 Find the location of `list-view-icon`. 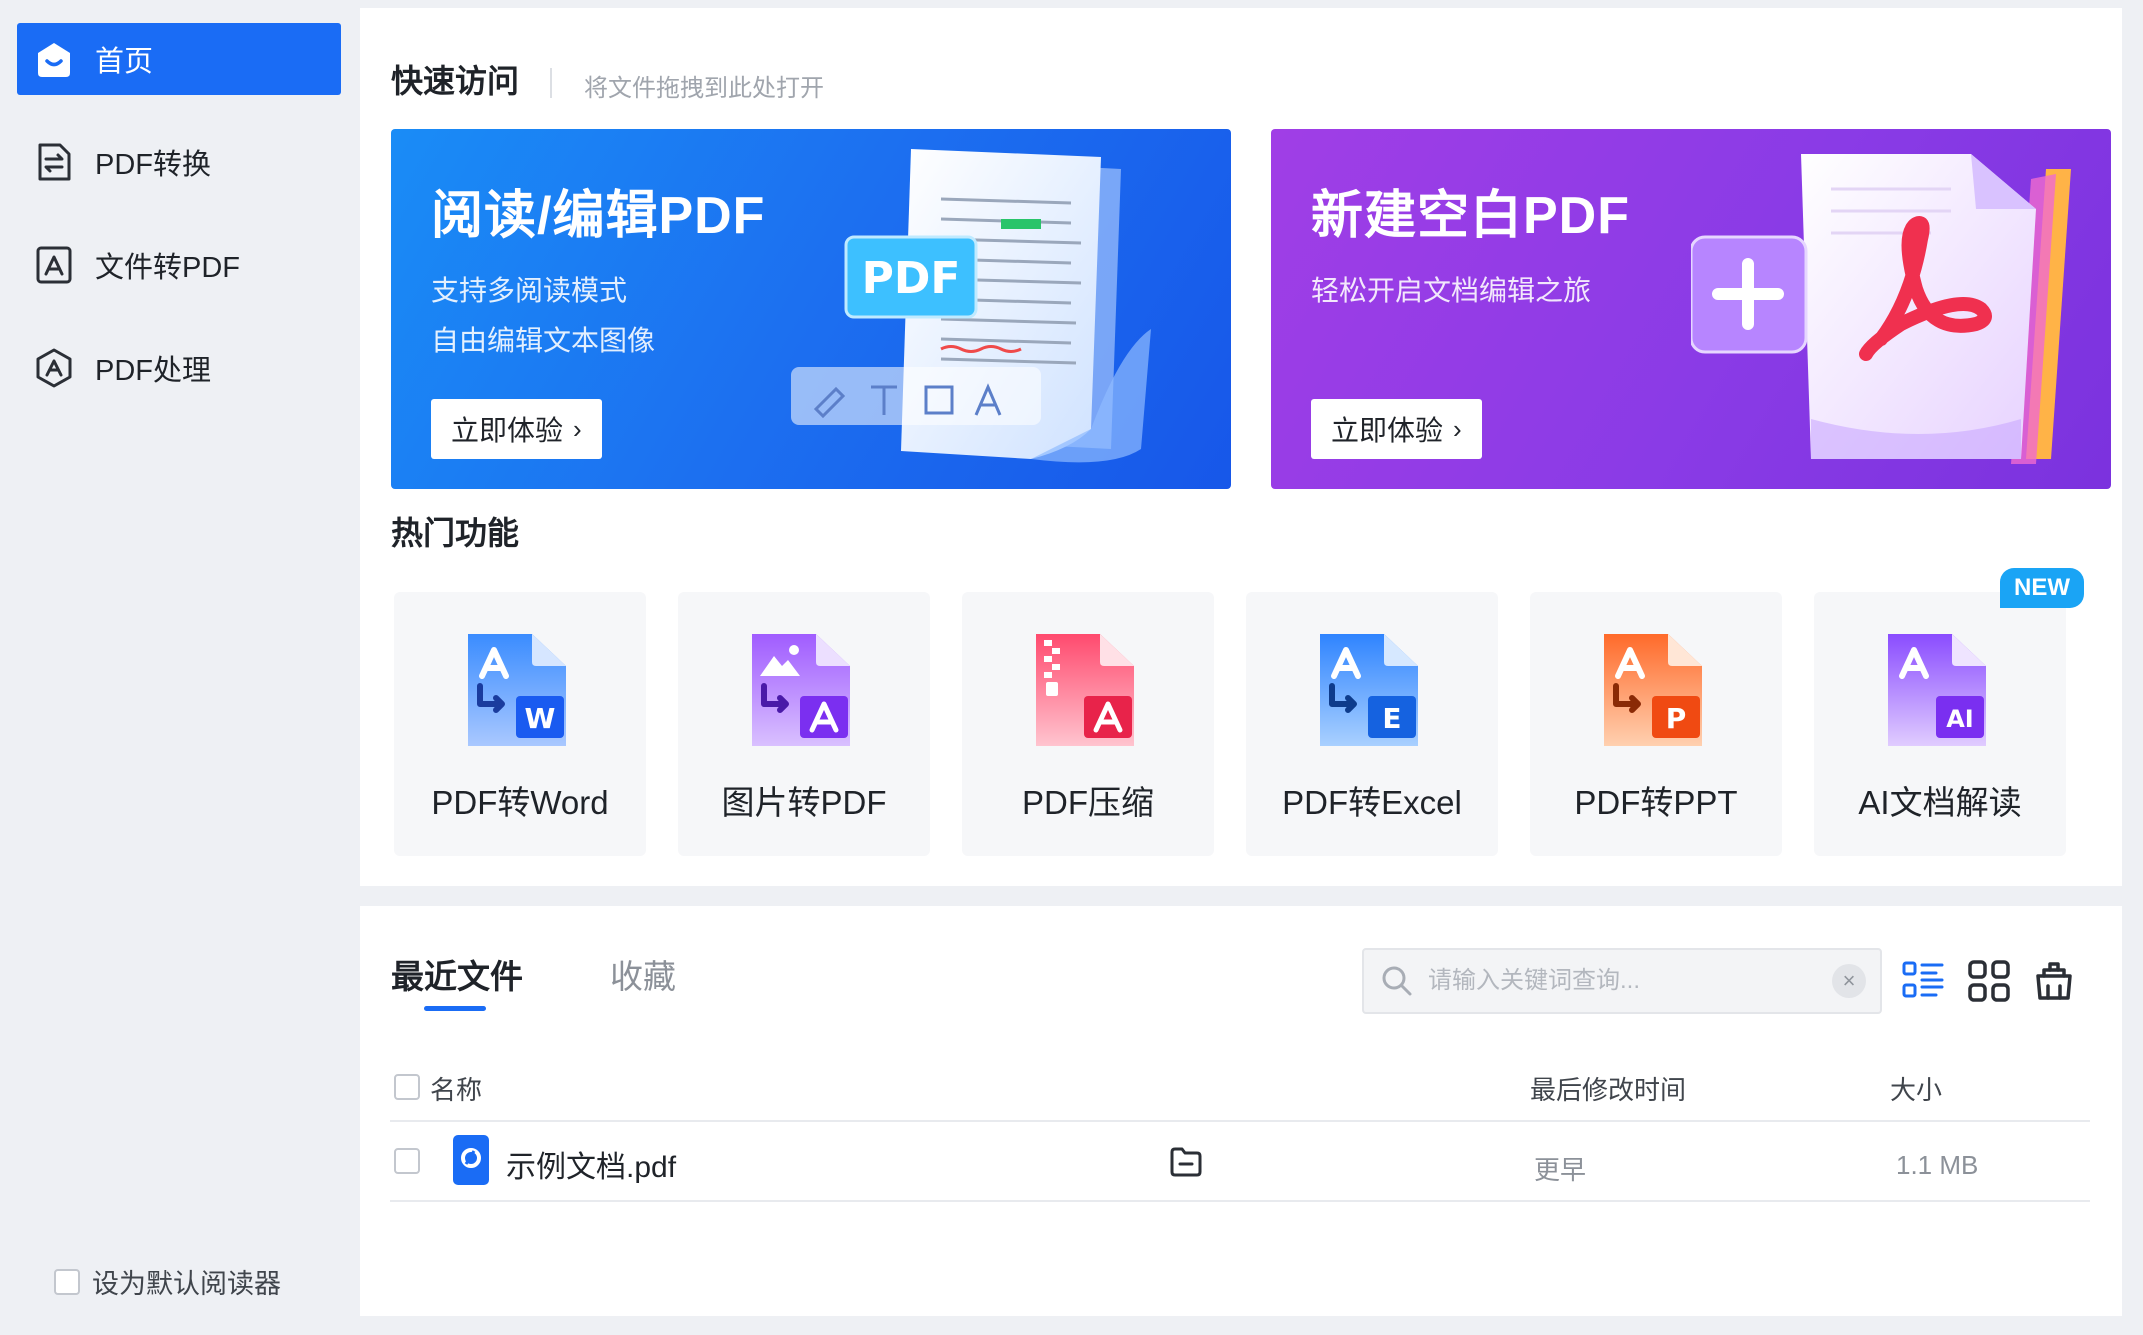

list-view-icon is located at coordinates (1923, 981).